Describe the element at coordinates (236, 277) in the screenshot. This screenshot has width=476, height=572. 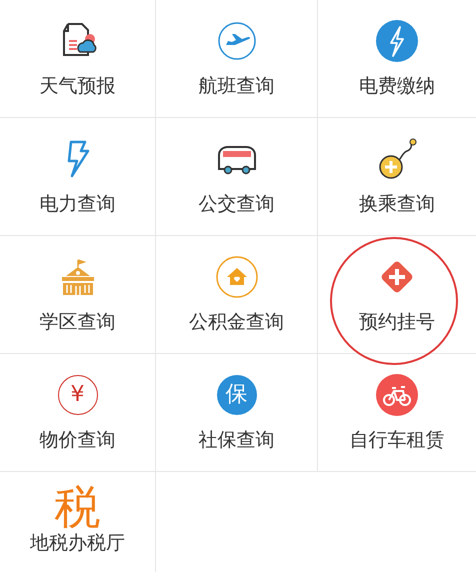
I see `house-icon` at that location.